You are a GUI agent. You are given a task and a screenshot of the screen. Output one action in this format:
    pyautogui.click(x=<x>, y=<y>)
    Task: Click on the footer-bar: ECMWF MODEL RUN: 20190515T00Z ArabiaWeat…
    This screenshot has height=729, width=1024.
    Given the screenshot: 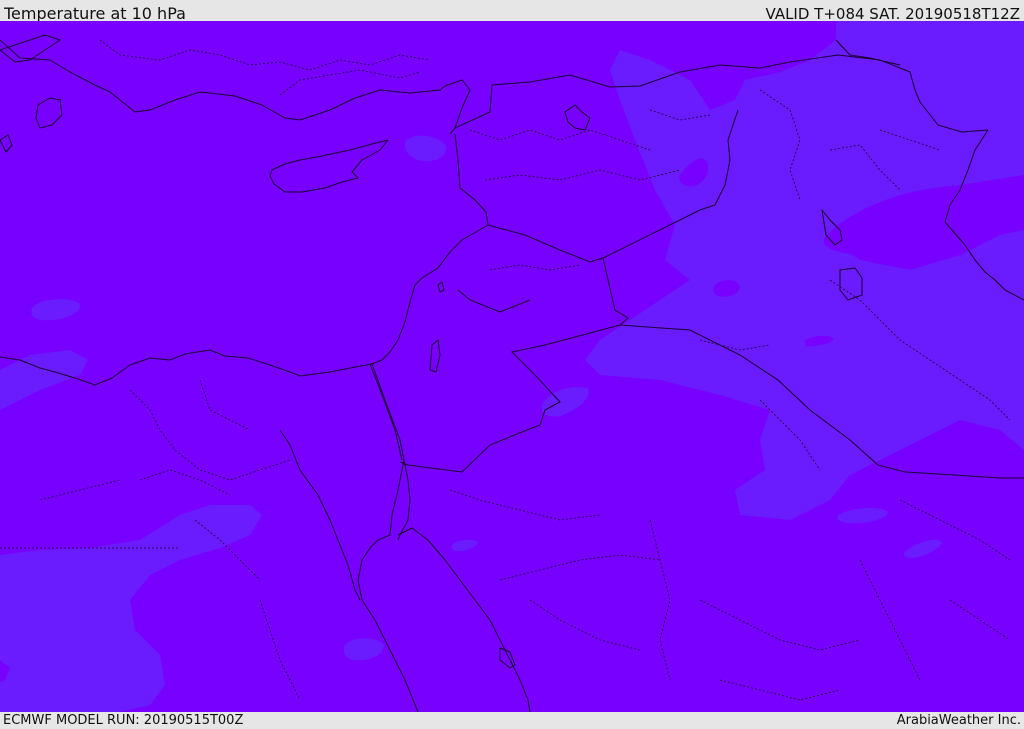 What is the action you would take?
    pyautogui.click(x=512, y=720)
    